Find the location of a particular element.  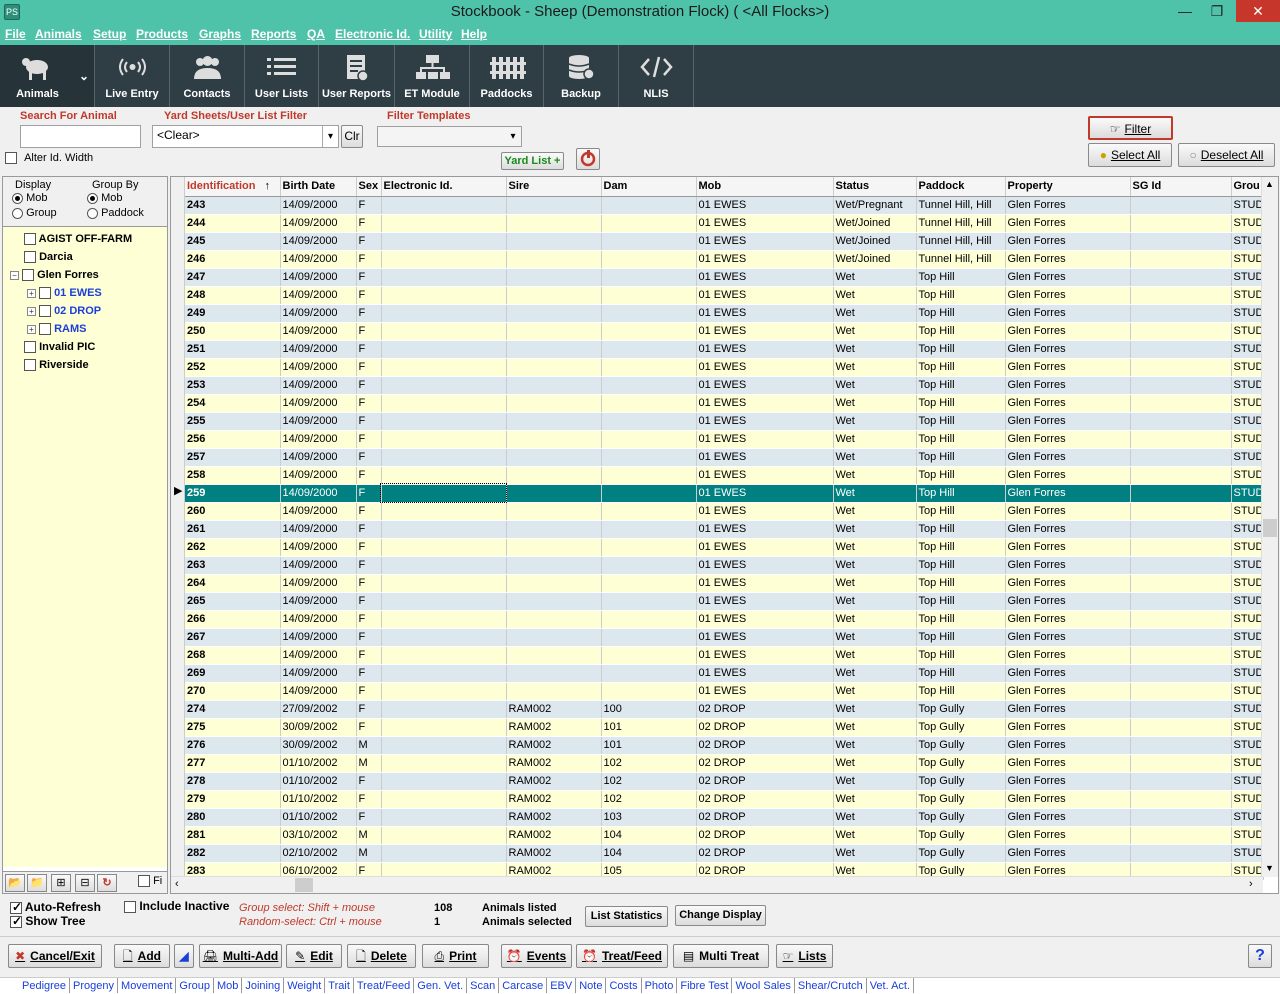

table-cell: 277 is located at coordinates (233, 763).